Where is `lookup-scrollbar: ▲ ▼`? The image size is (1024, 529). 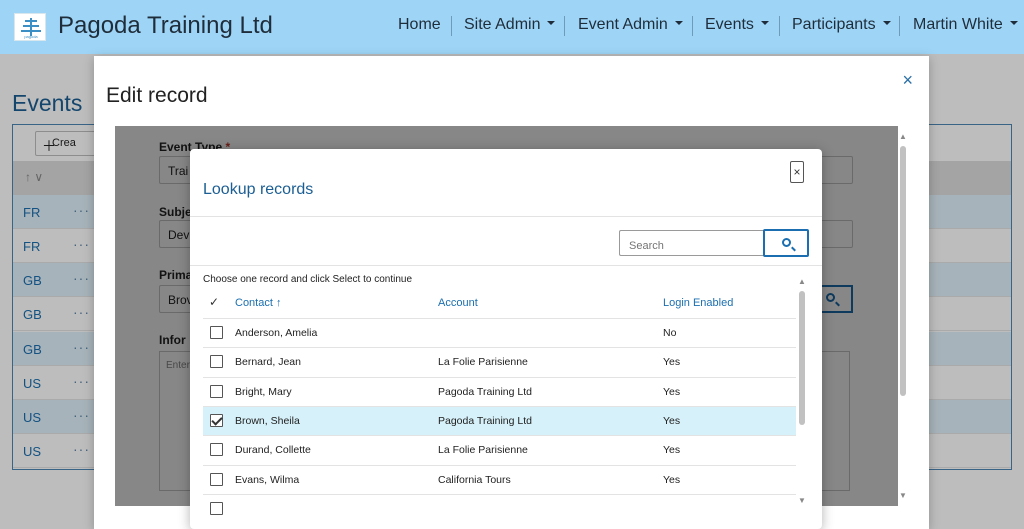 lookup-scrollbar: ▲ ▼ is located at coordinates (802, 391).